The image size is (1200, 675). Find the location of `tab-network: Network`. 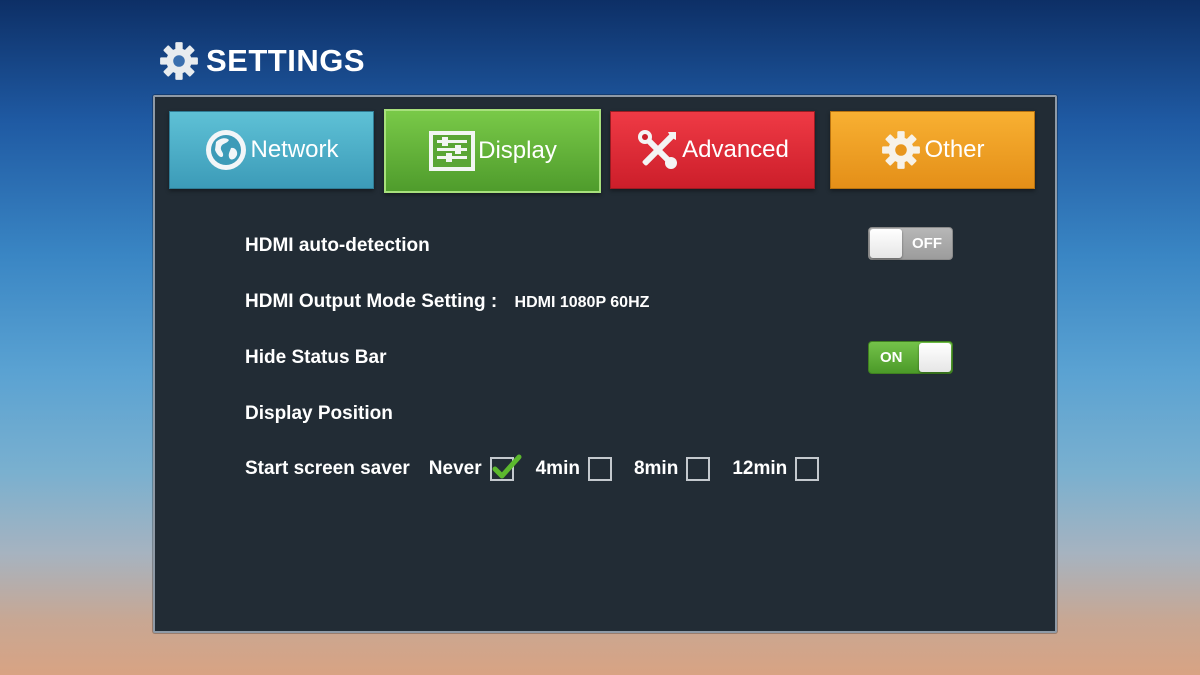

tab-network: Network is located at coordinates (271, 150).